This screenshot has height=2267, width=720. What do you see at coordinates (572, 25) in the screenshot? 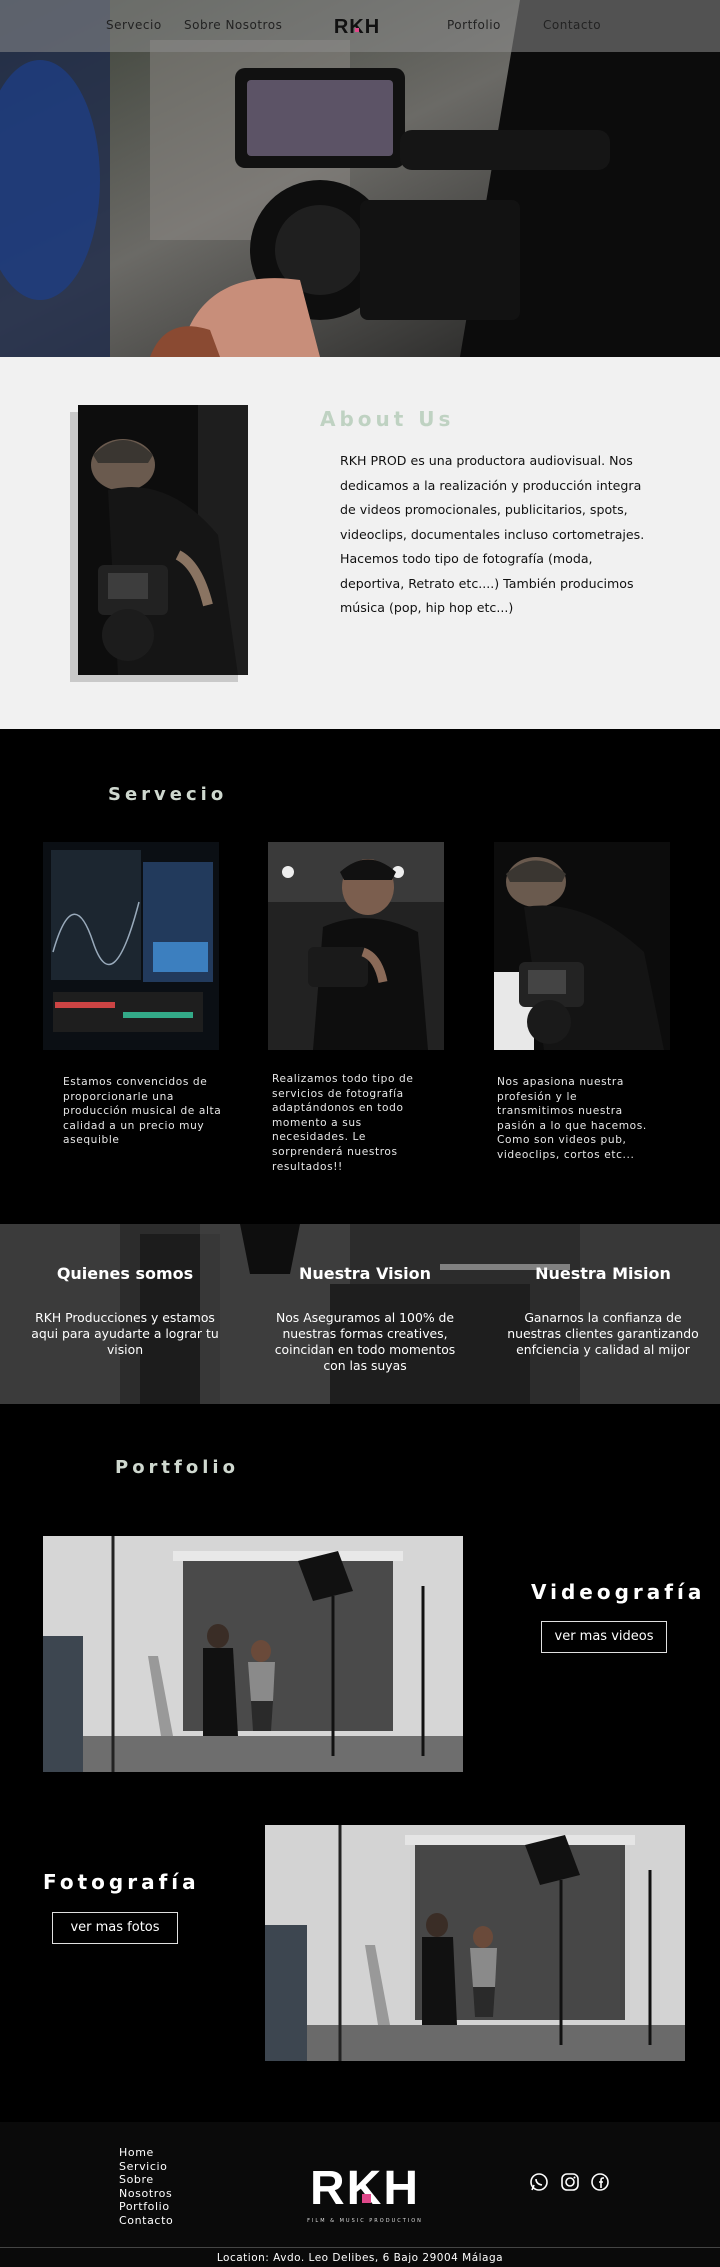
I see `nav-contacto: Contacto` at bounding box center [572, 25].